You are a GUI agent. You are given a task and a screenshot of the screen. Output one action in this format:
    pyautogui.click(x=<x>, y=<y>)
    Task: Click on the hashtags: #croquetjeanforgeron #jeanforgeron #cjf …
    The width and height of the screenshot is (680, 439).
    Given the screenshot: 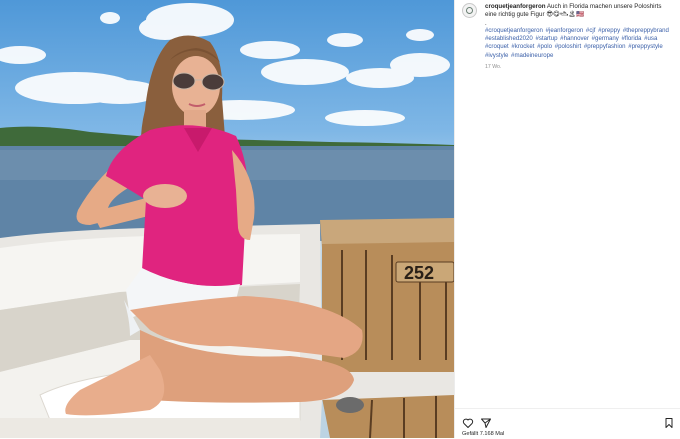 What is the action you would take?
    pyautogui.click(x=578, y=43)
    